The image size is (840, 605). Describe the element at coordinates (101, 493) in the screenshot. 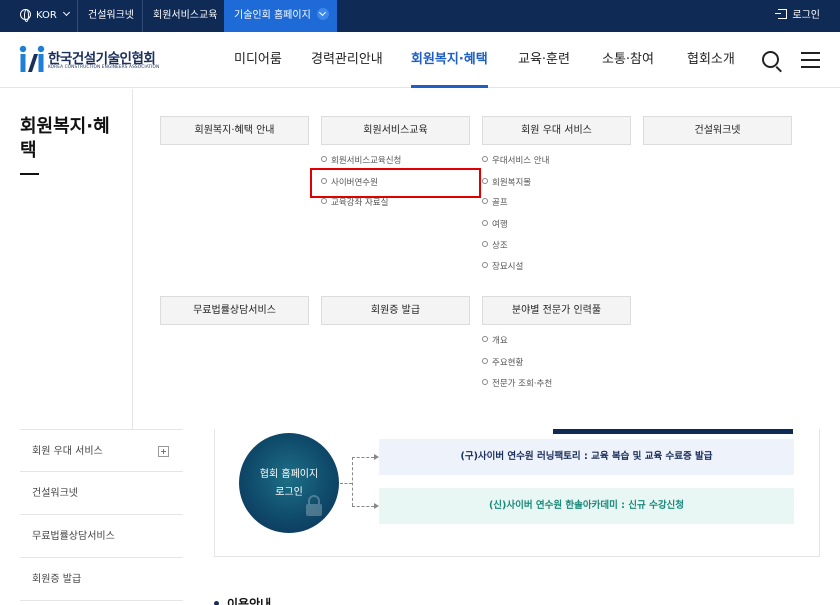

I see `side-item-worknet: 건설워크넷` at that location.